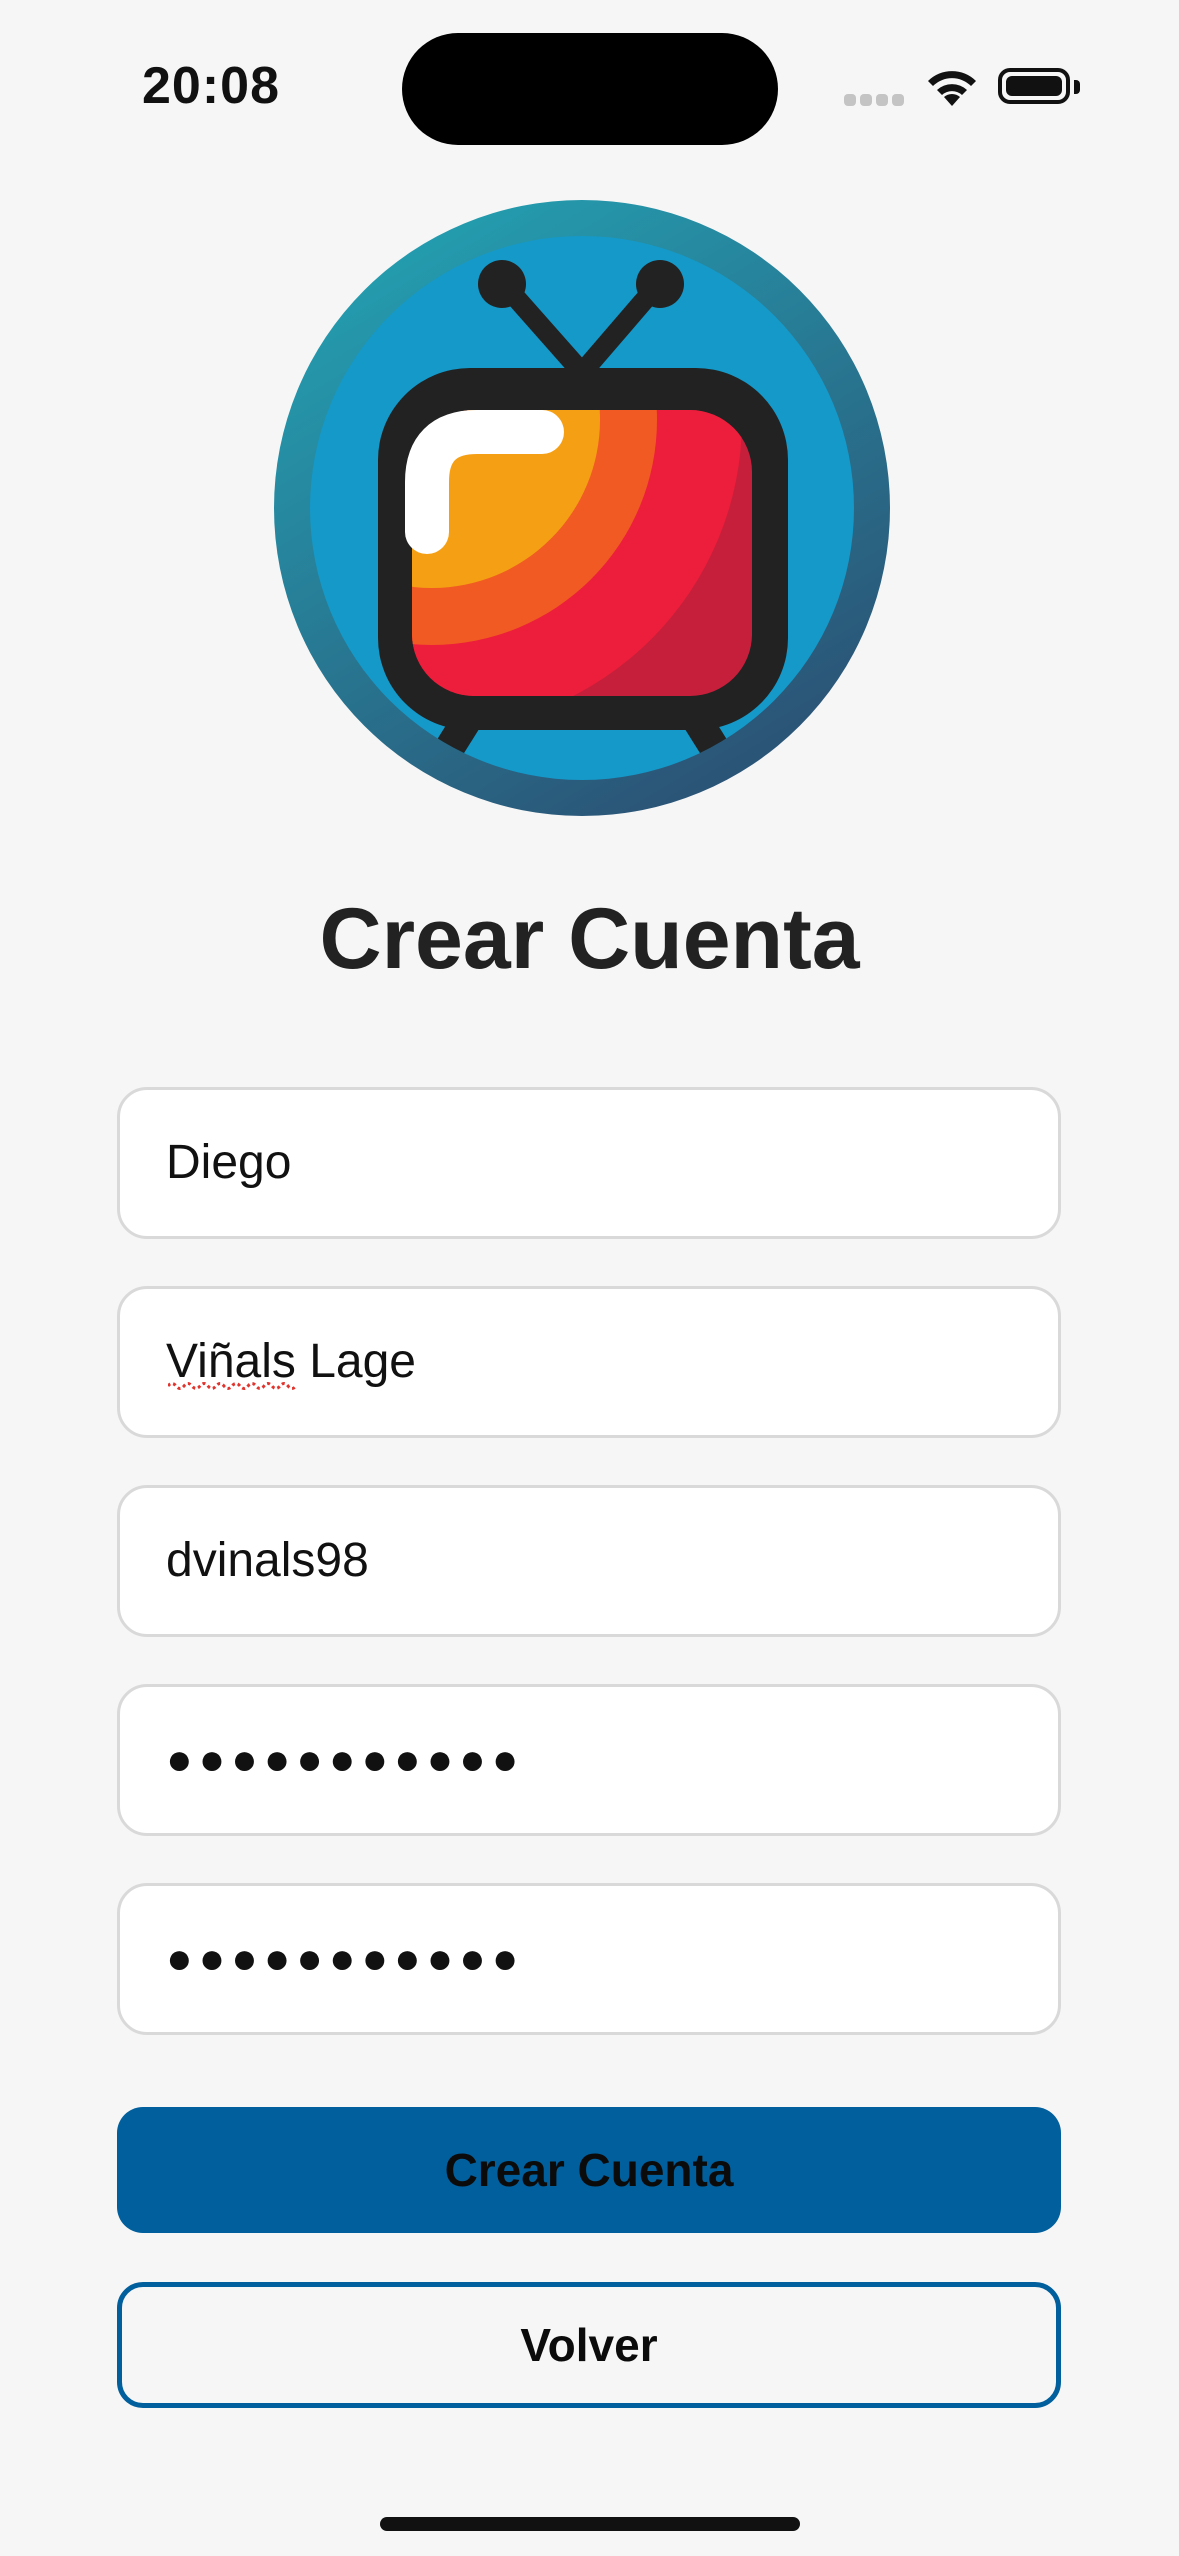 Image resolution: width=1179 pixels, height=2556 pixels. Describe the element at coordinates (589, 1561) in the screenshot. I see `username-field: dvinals98` at that location.